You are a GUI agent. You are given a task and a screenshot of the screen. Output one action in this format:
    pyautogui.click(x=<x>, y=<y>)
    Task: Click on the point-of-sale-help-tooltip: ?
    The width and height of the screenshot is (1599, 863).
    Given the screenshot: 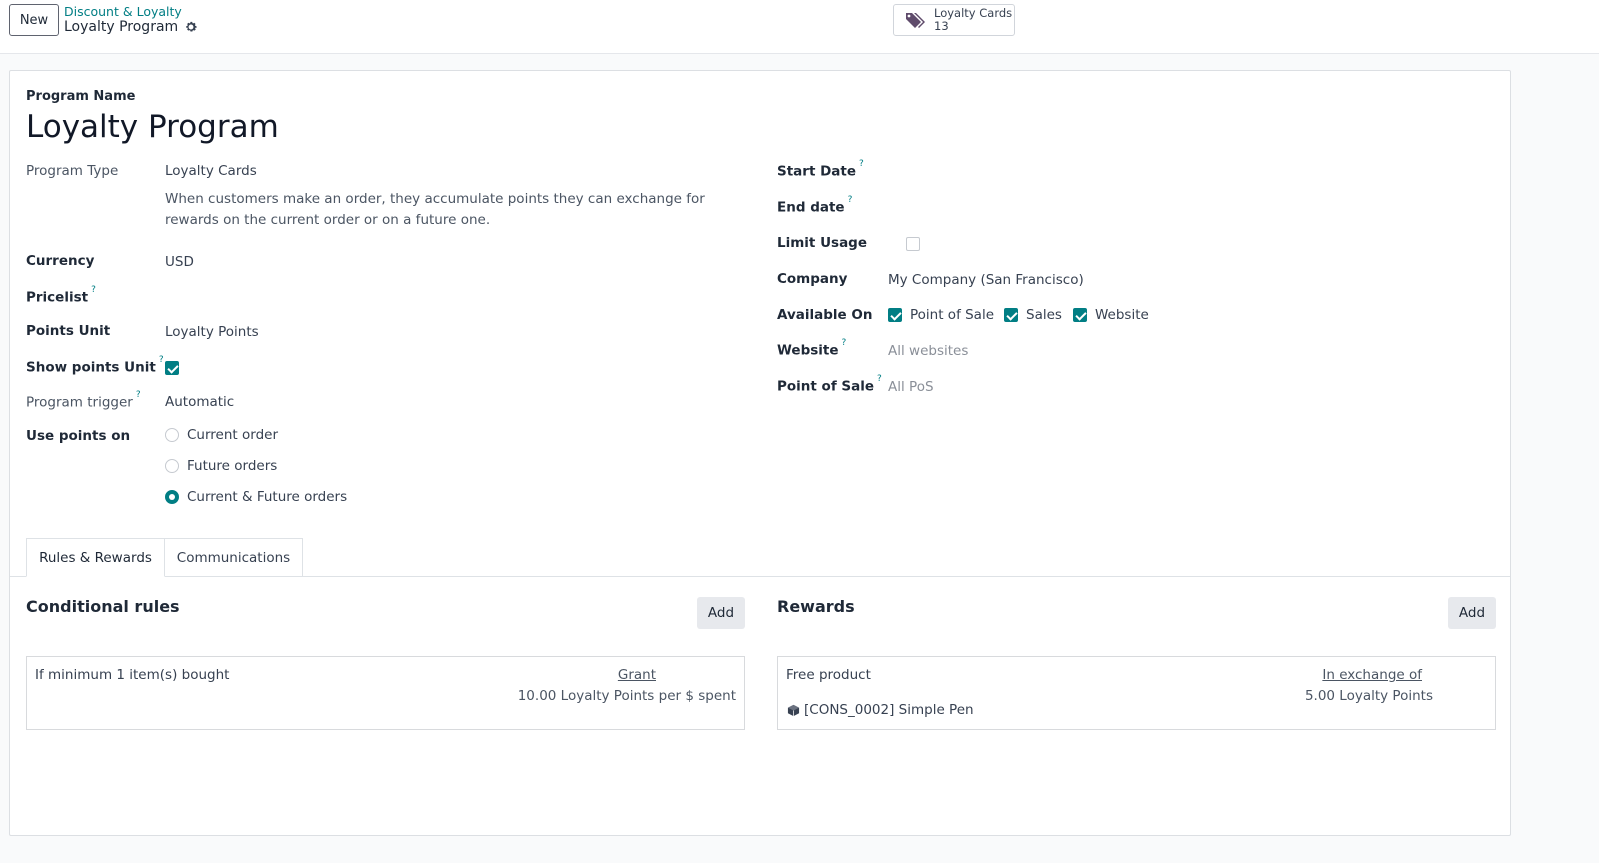 What is the action you would take?
    pyautogui.click(x=879, y=379)
    